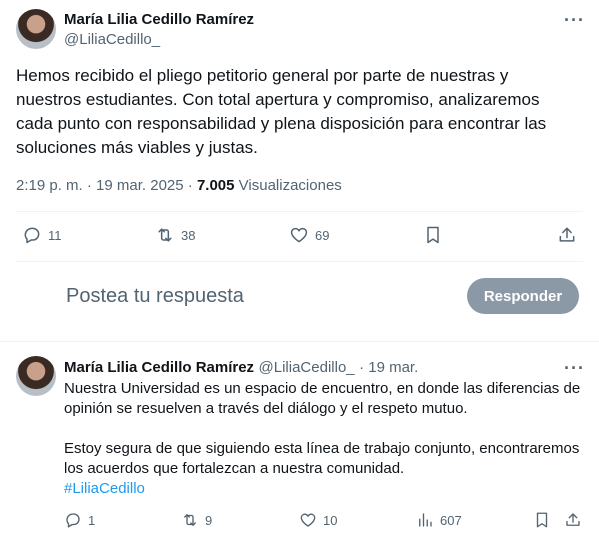  I want to click on post-time: 2:19 p. m., so click(49, 185).